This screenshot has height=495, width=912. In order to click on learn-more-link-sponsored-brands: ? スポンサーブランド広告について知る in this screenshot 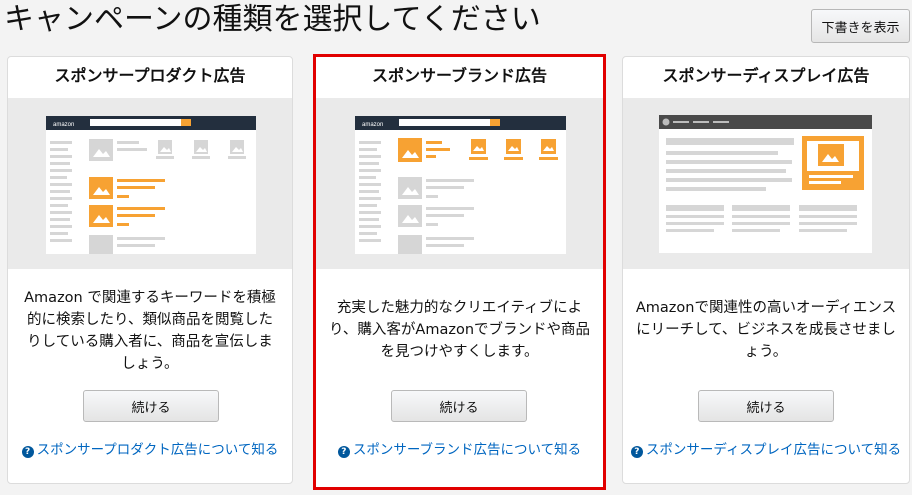, I will do `click(459, 448)`.